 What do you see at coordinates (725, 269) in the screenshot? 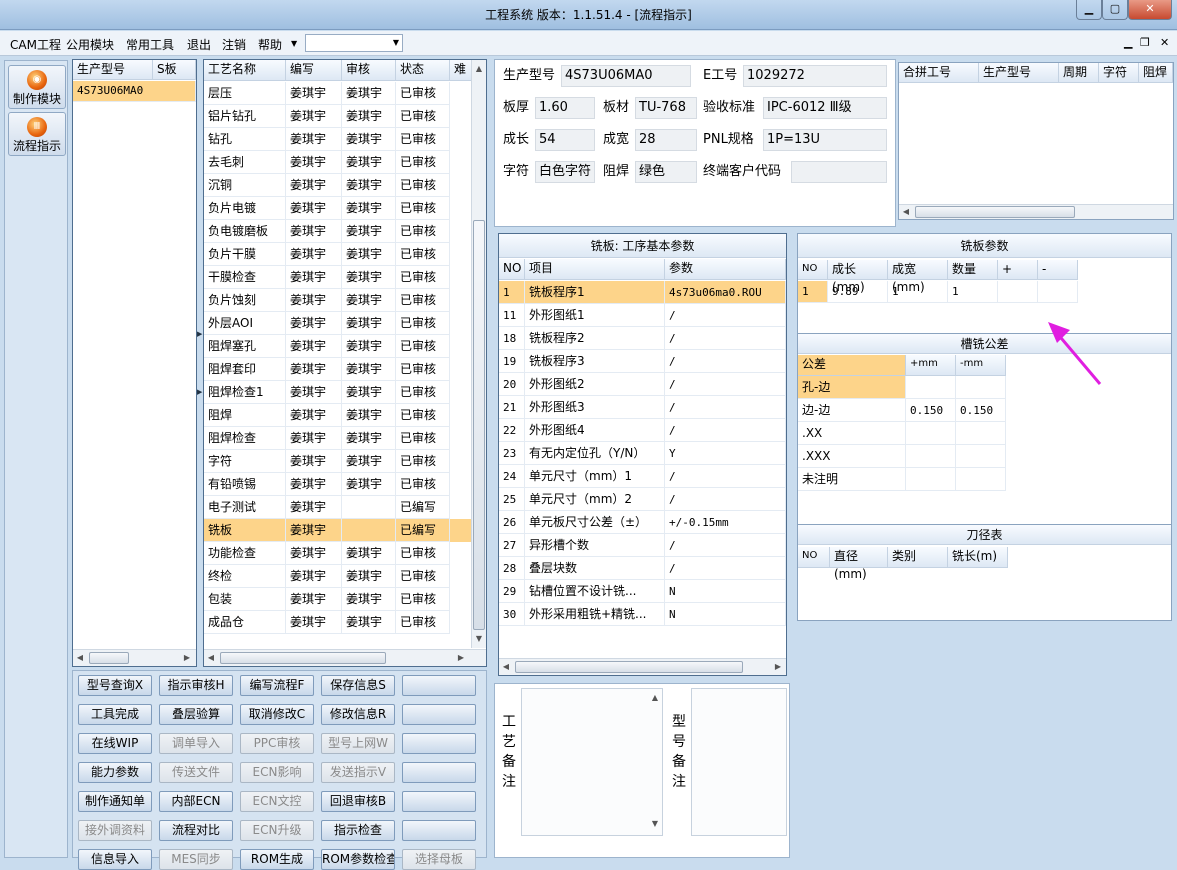
I see `params-col-value: 参数` at bounding box center [725, 269].